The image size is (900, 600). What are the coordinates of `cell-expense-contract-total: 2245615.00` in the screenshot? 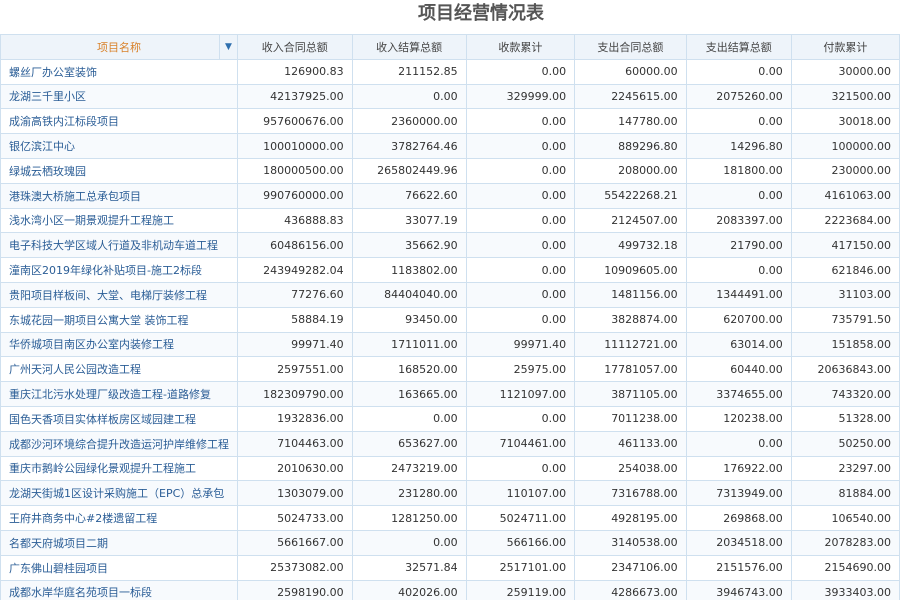 It's located at (630, 96).